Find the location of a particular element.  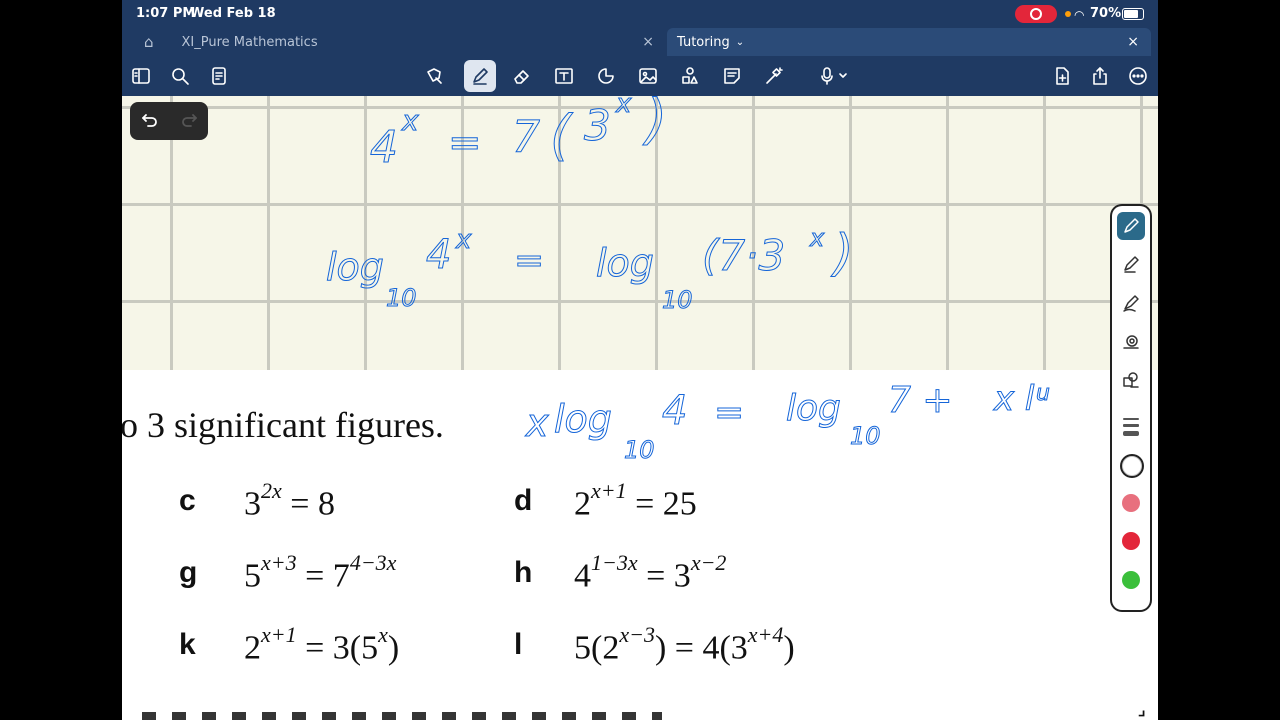

question-label-k: k is located at coordinates (187, 644).